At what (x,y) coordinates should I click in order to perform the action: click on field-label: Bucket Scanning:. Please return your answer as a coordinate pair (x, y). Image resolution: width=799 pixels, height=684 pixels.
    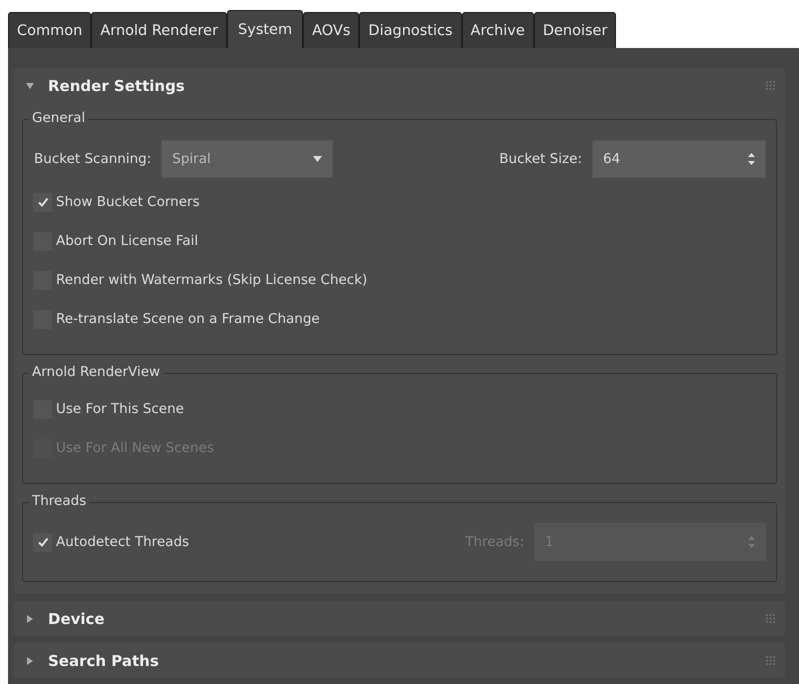
    Looking at the image, I should click on (93, 159).